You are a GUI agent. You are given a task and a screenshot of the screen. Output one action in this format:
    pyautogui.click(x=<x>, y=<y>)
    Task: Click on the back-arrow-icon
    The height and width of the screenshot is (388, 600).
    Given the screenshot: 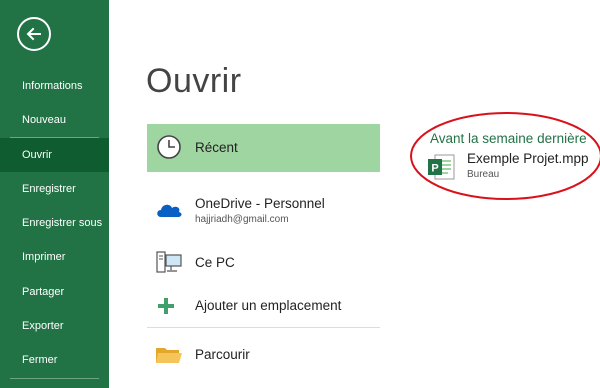 What is the action you would take?
    pyautogui.click(x=33, y=34)
    